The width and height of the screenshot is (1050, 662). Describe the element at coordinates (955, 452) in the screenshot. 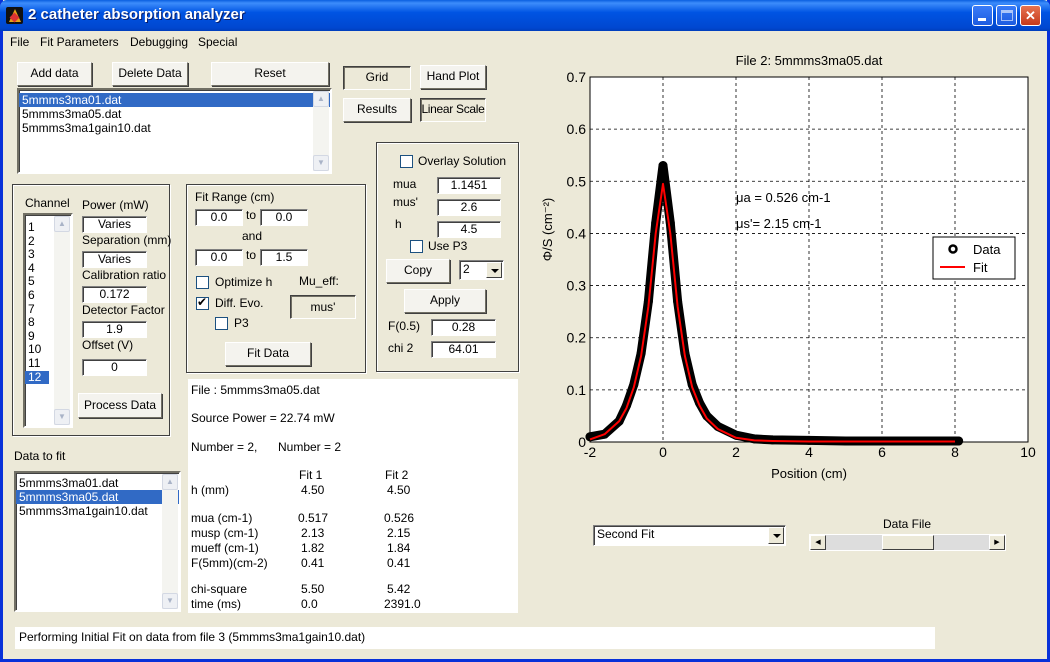

I see `x-tick-label: 8` at that location.